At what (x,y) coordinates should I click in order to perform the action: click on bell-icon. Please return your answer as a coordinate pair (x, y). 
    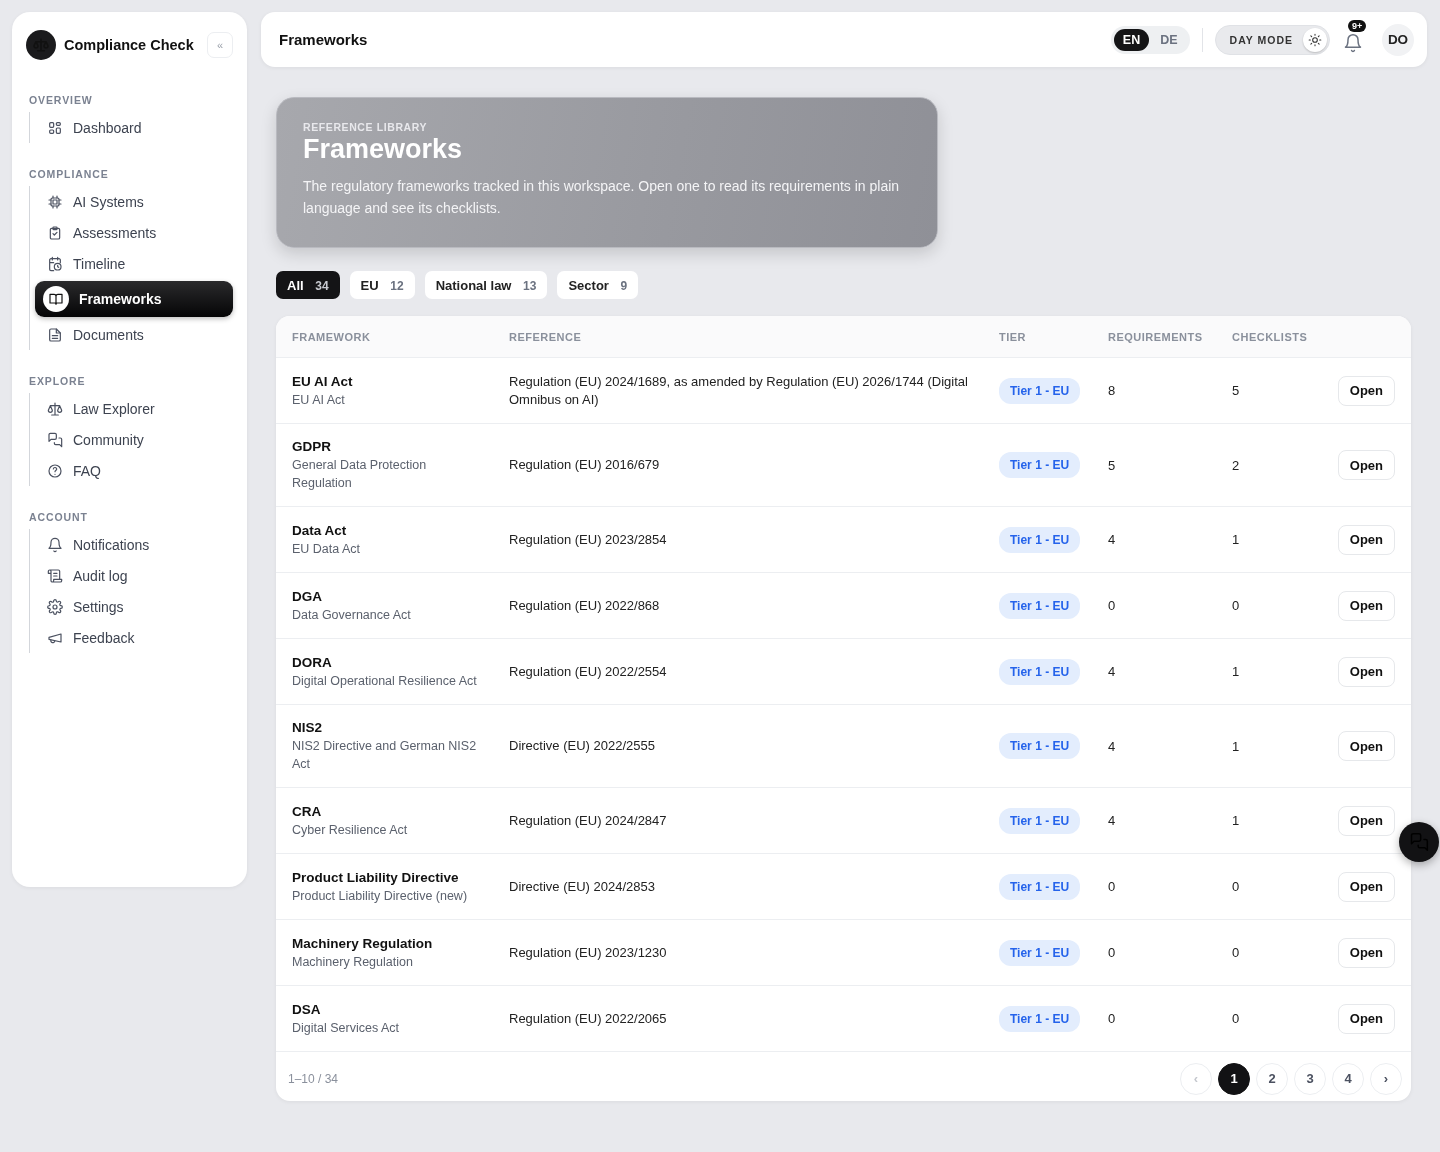
    Looking at the image, I should click on (55, 544).